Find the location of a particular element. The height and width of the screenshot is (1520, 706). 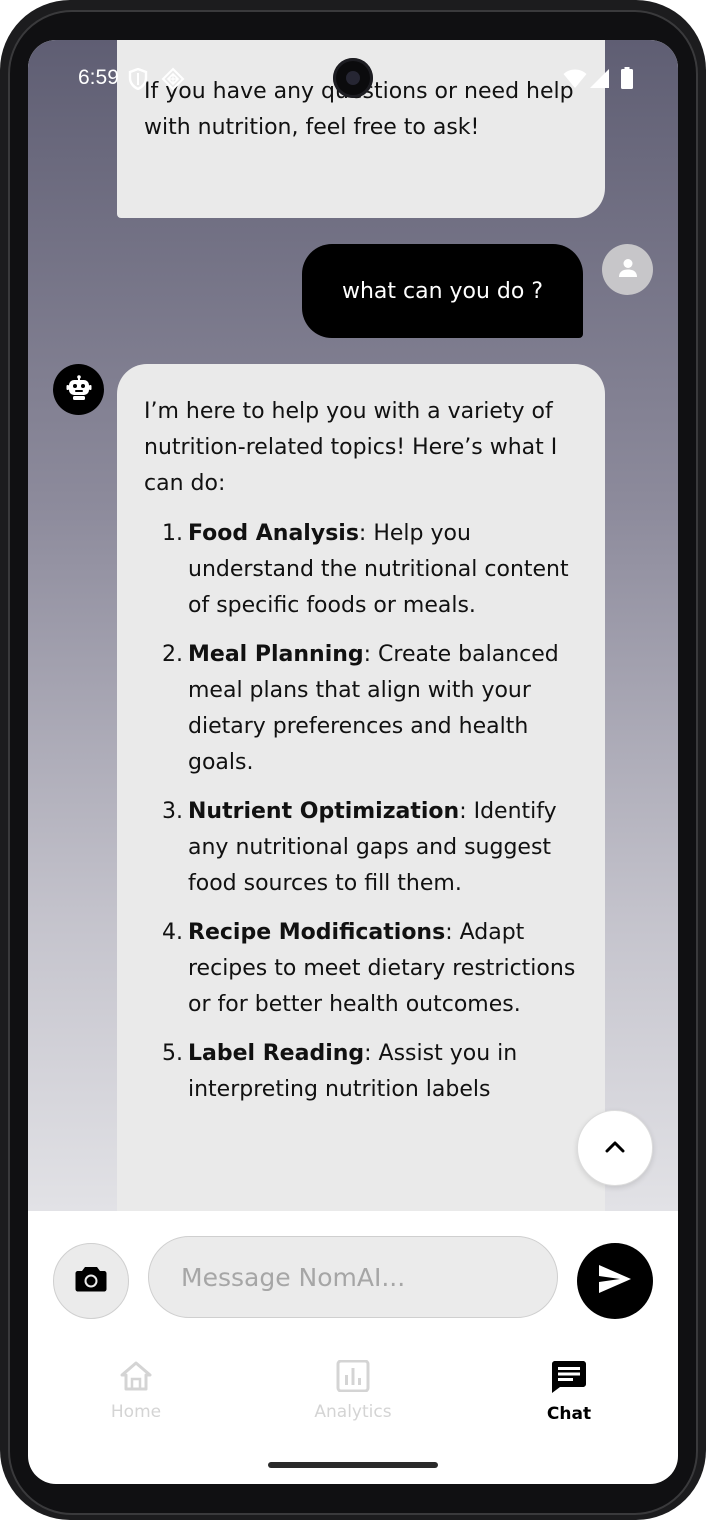

chevron-up-icon is located at coordinates (615, 1148).